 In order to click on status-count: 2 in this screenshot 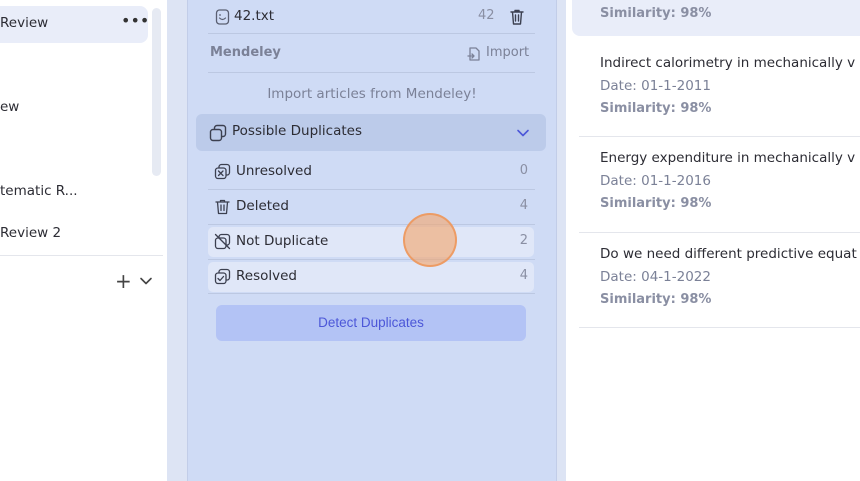, I will do `click(523, 240)`.